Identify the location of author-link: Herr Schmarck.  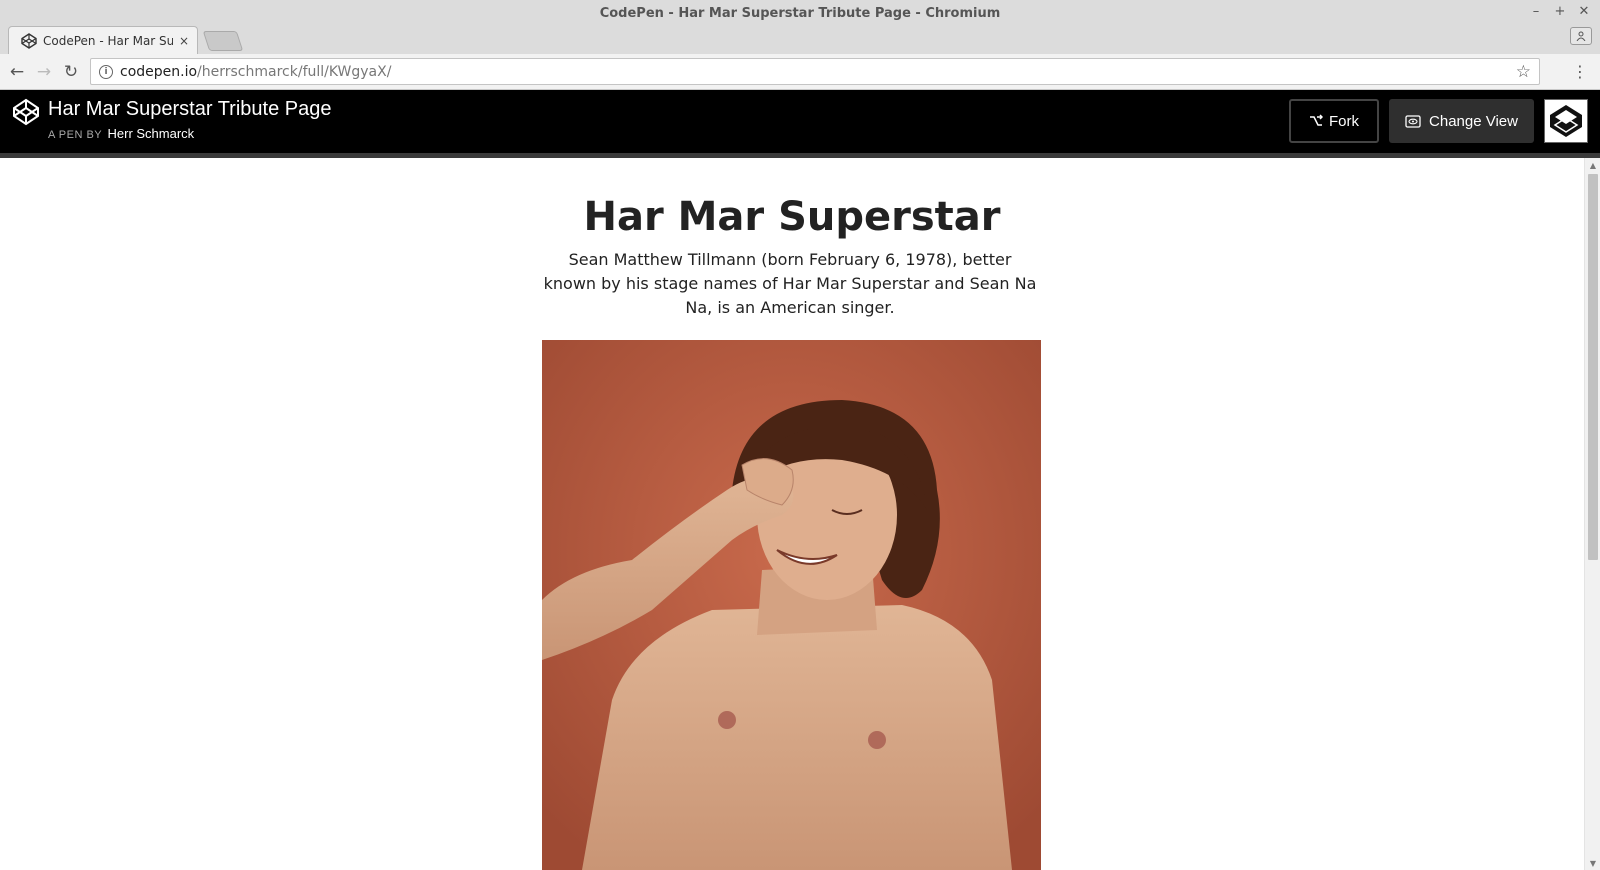
(151, 133).